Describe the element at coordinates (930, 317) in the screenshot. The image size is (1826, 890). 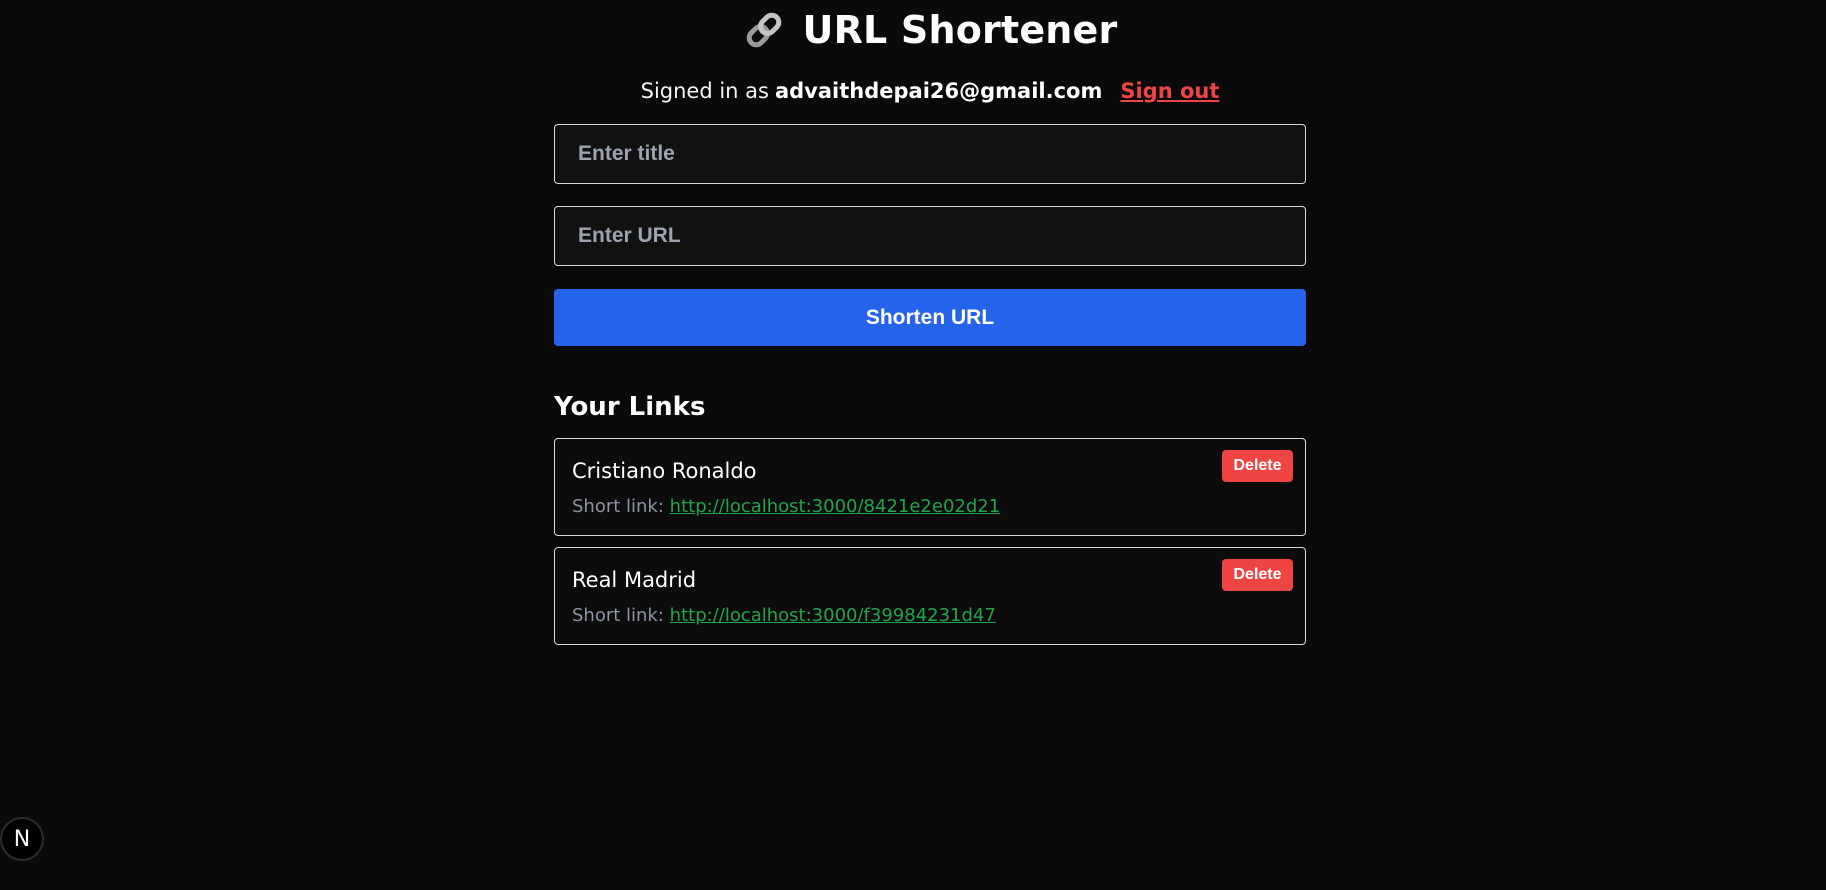
I see `shorten-url-button: Shorten URL` at that location.